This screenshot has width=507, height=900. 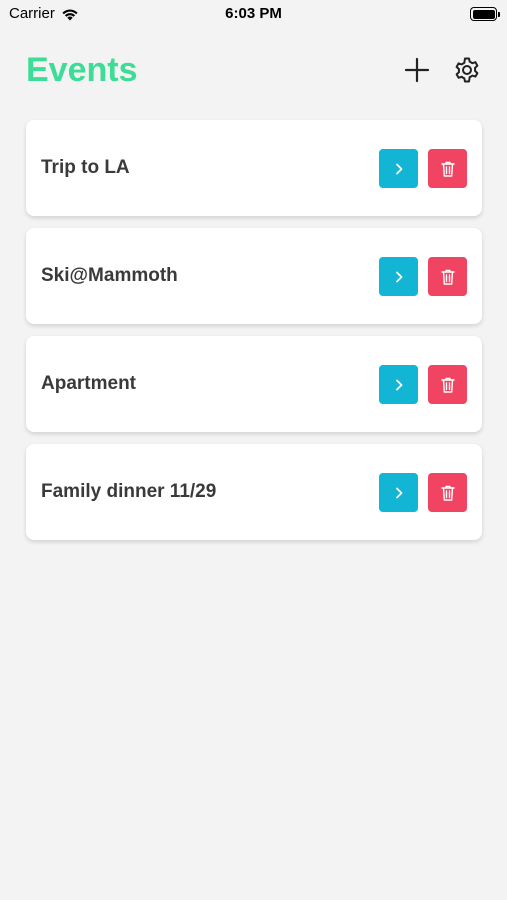 What do you see at coordinates (485, 14) in the screenshot?
I see `battery-icon` at bounding box center [485, 14].